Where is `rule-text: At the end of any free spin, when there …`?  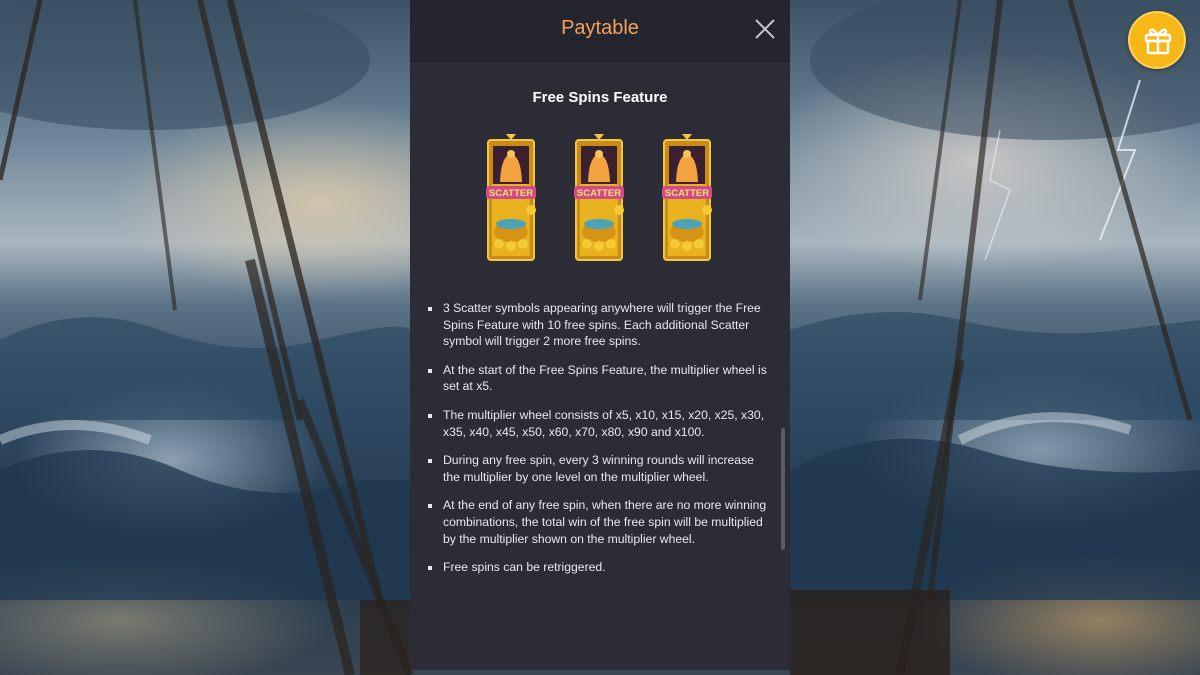
rule-text: At the end of any free spin, when there … is located at coordinates (605, 522).